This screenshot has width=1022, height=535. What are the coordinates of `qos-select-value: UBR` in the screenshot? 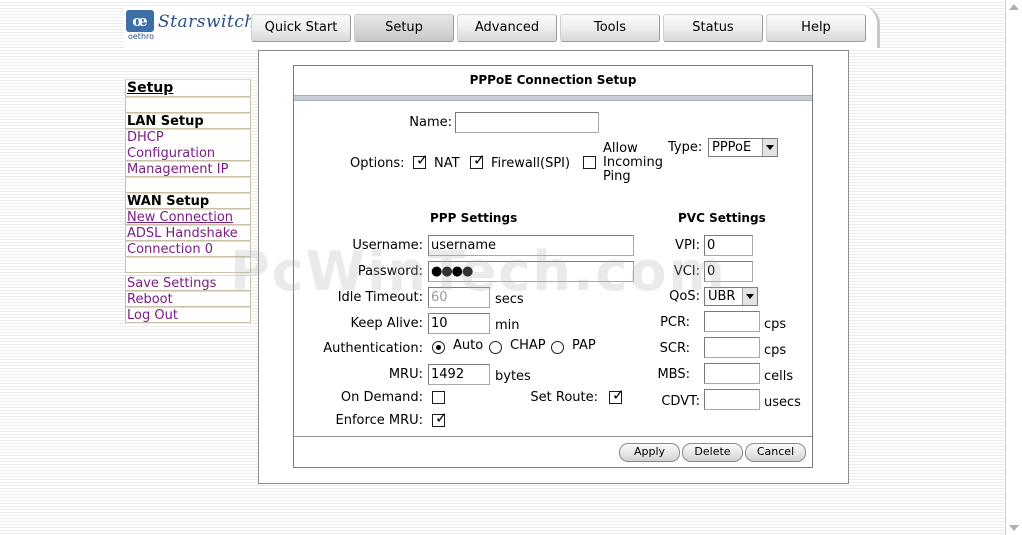 It's located at (722, 296).